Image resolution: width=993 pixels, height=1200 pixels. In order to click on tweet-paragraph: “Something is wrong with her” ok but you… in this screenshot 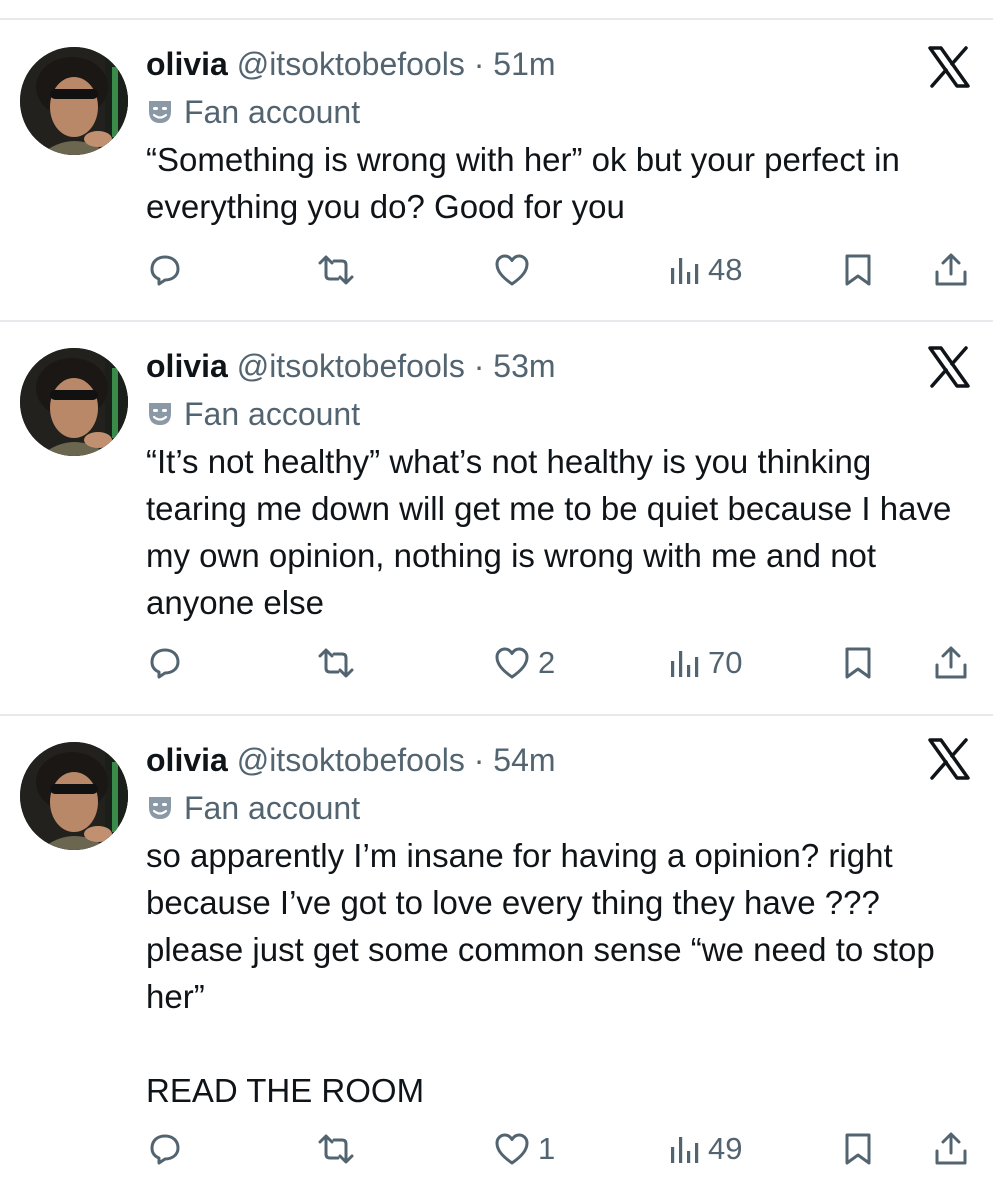, I will do `click(523, 183)`.